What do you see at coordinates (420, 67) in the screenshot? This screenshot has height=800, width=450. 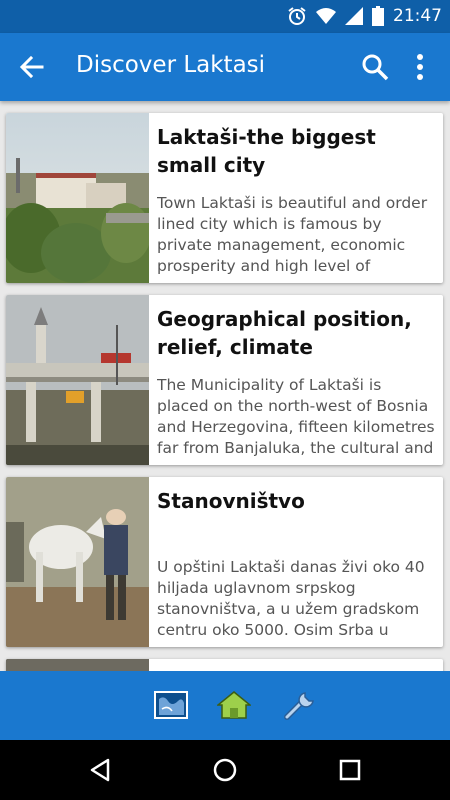 I see `more-options-icon` at bounding box center [420, 67].